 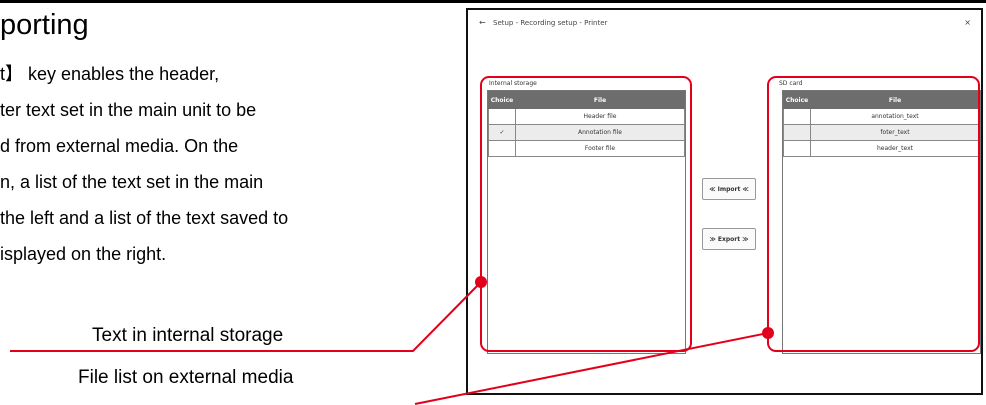 I want to click on title-bar: ← Setup - Recording setup - Printer ×, so click(x=724, y=23).